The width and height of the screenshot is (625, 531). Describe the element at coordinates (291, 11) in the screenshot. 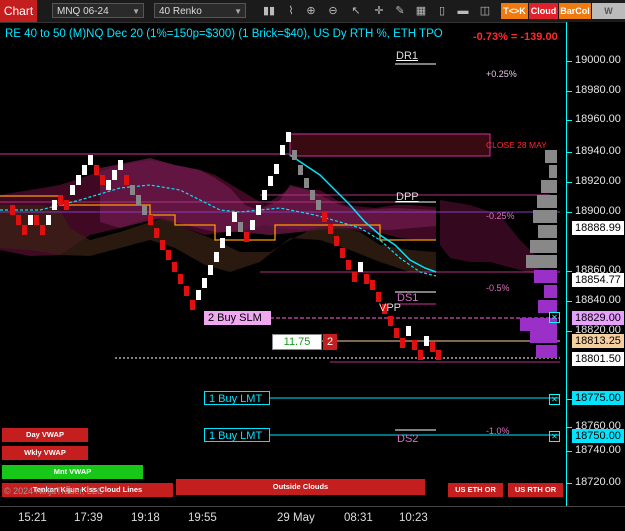

I see `indicator-icon: ⌇` at that location.